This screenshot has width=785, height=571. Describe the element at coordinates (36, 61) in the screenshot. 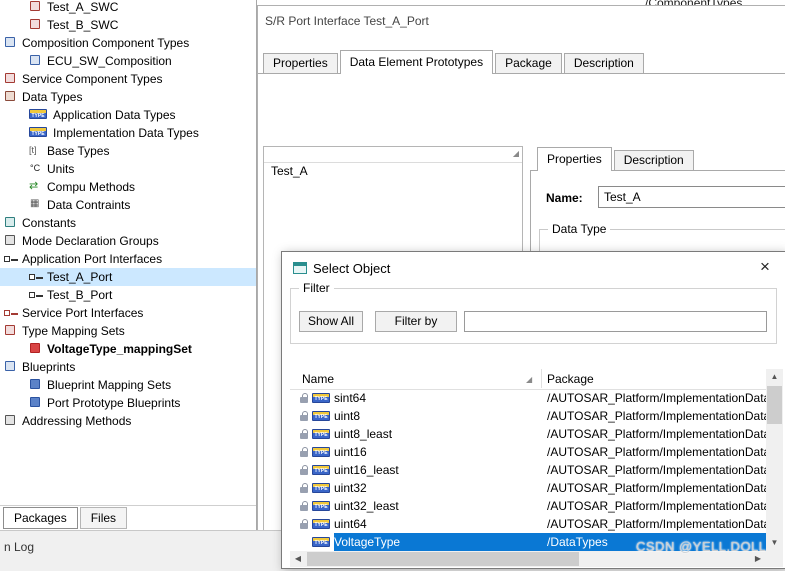

I see `composition-icon` at that location.